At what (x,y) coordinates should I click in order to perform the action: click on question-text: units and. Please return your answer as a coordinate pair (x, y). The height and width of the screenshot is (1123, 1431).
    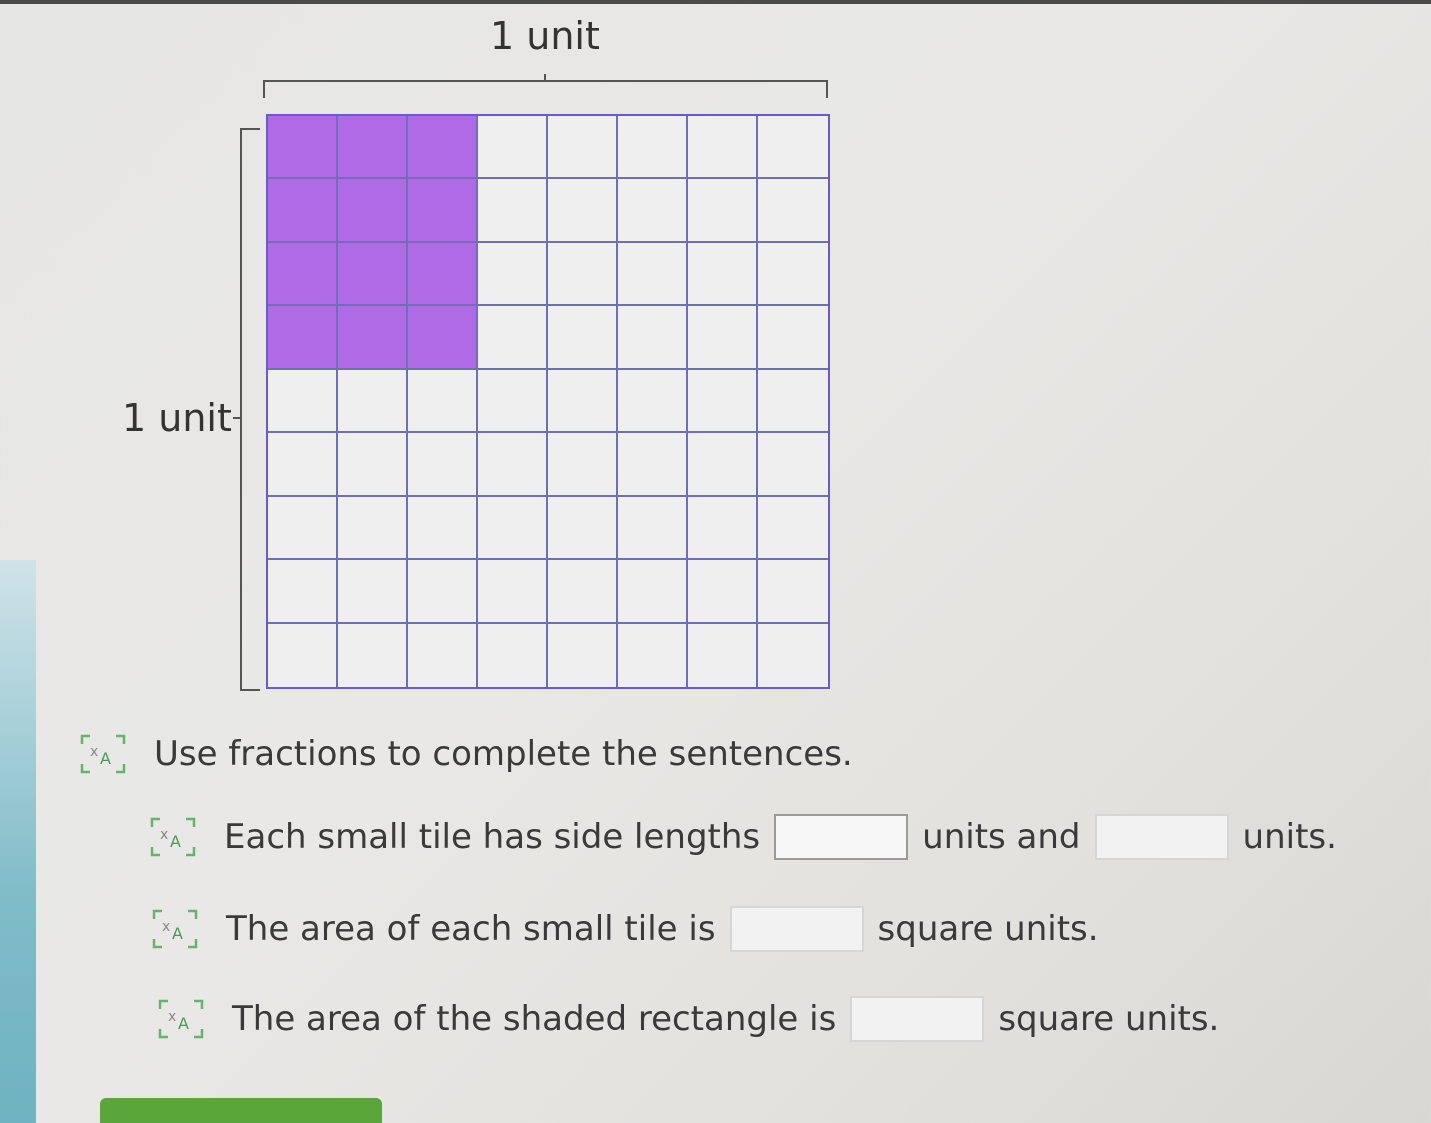
    Looking at the image, I should click on (1001, 837).